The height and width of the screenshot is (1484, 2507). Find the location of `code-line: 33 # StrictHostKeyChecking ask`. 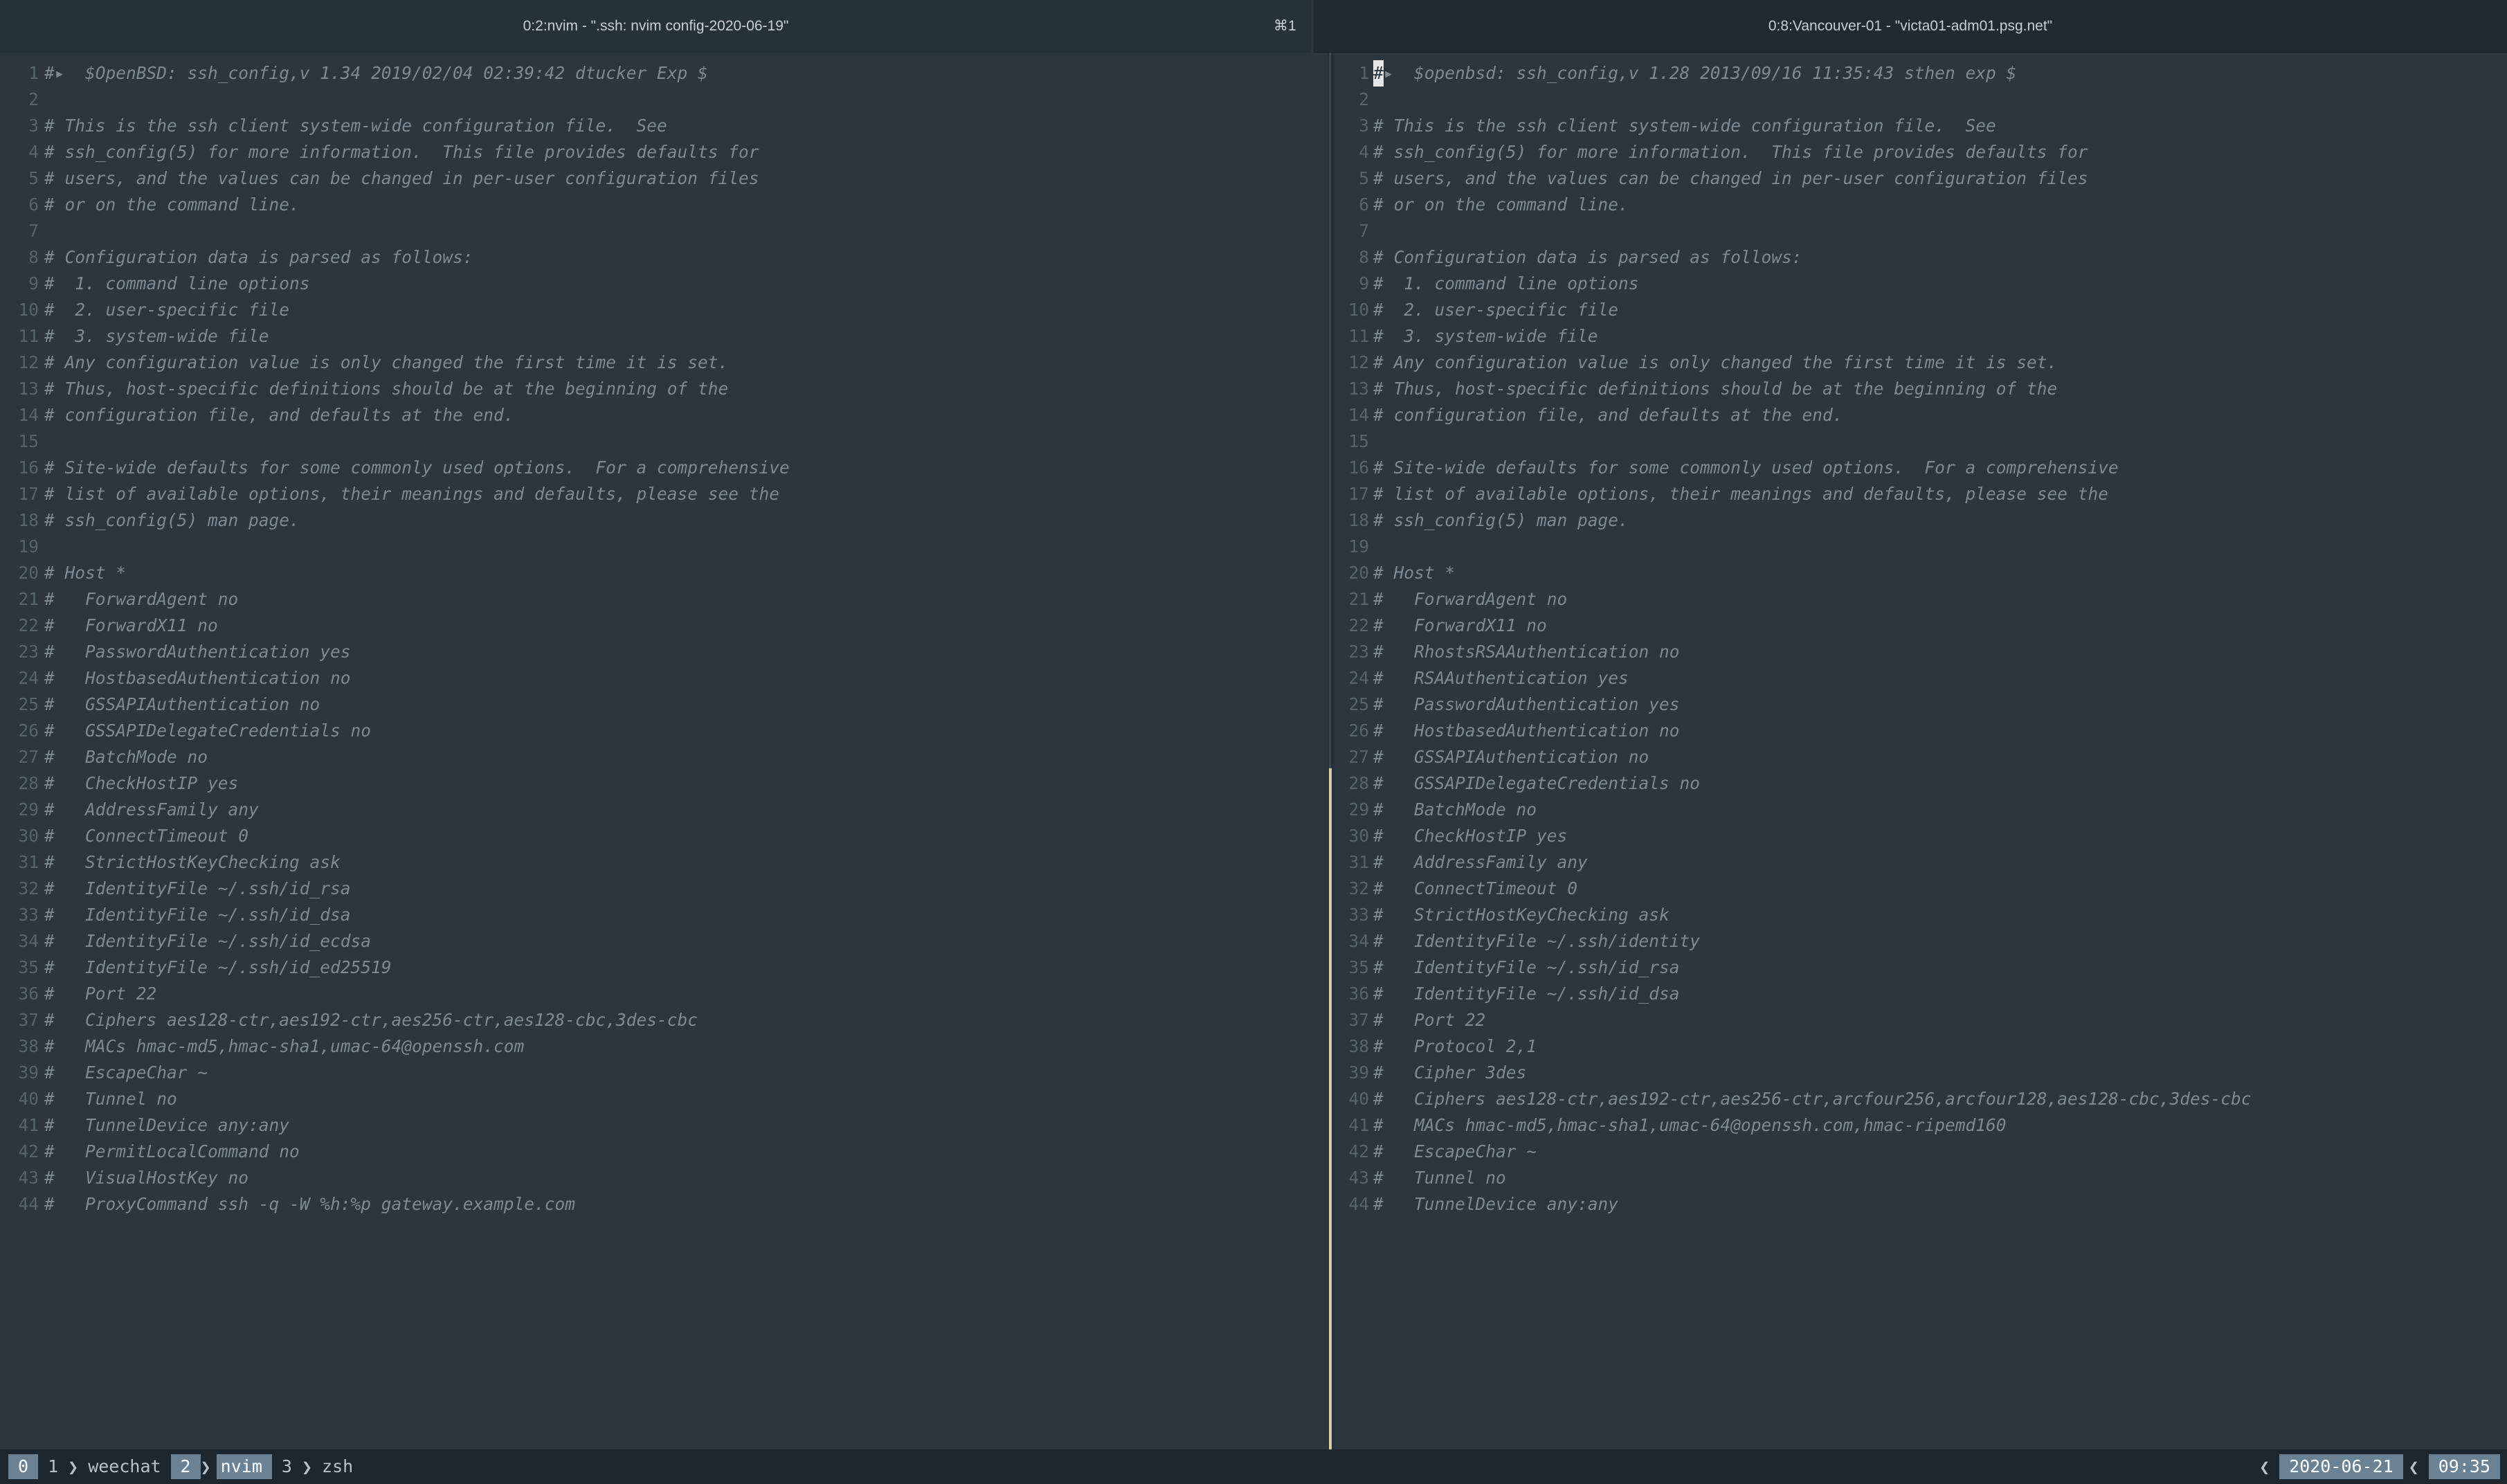

code-line: 33 # StrictHostKeyChecking ask is located at coordinates (1920, 915).